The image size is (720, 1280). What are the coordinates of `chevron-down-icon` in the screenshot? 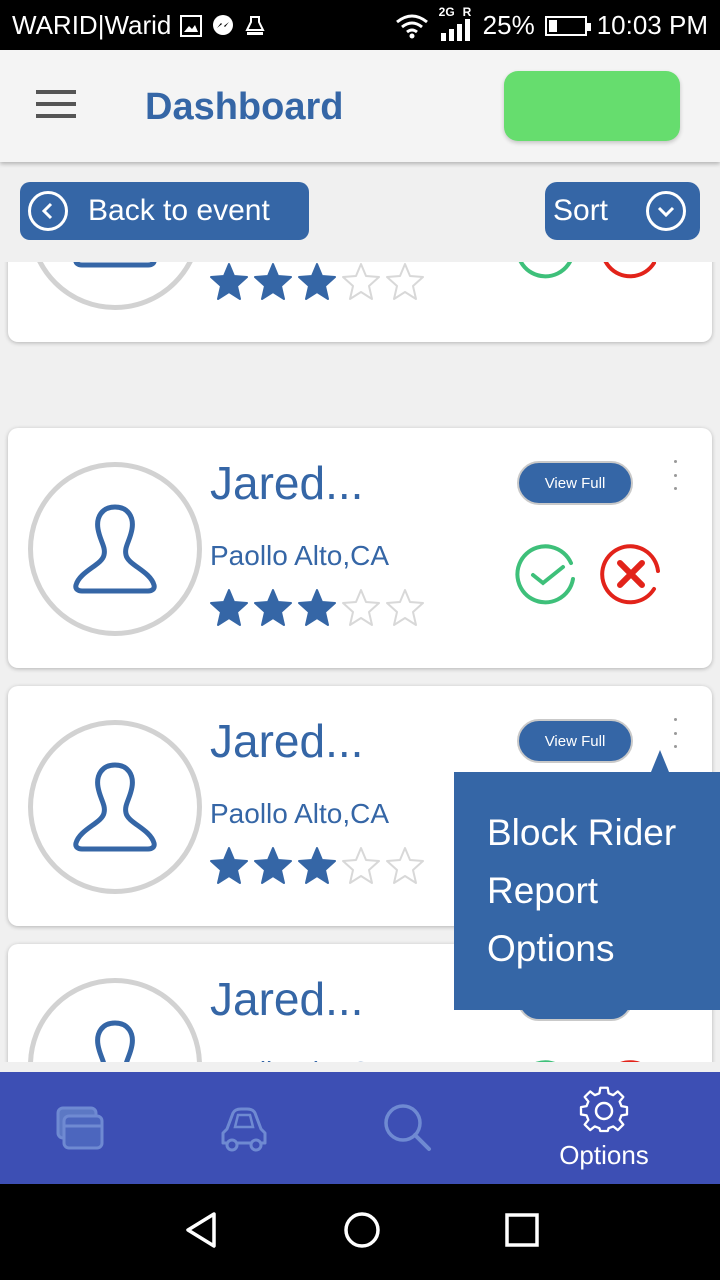 It's located at (666, 211).